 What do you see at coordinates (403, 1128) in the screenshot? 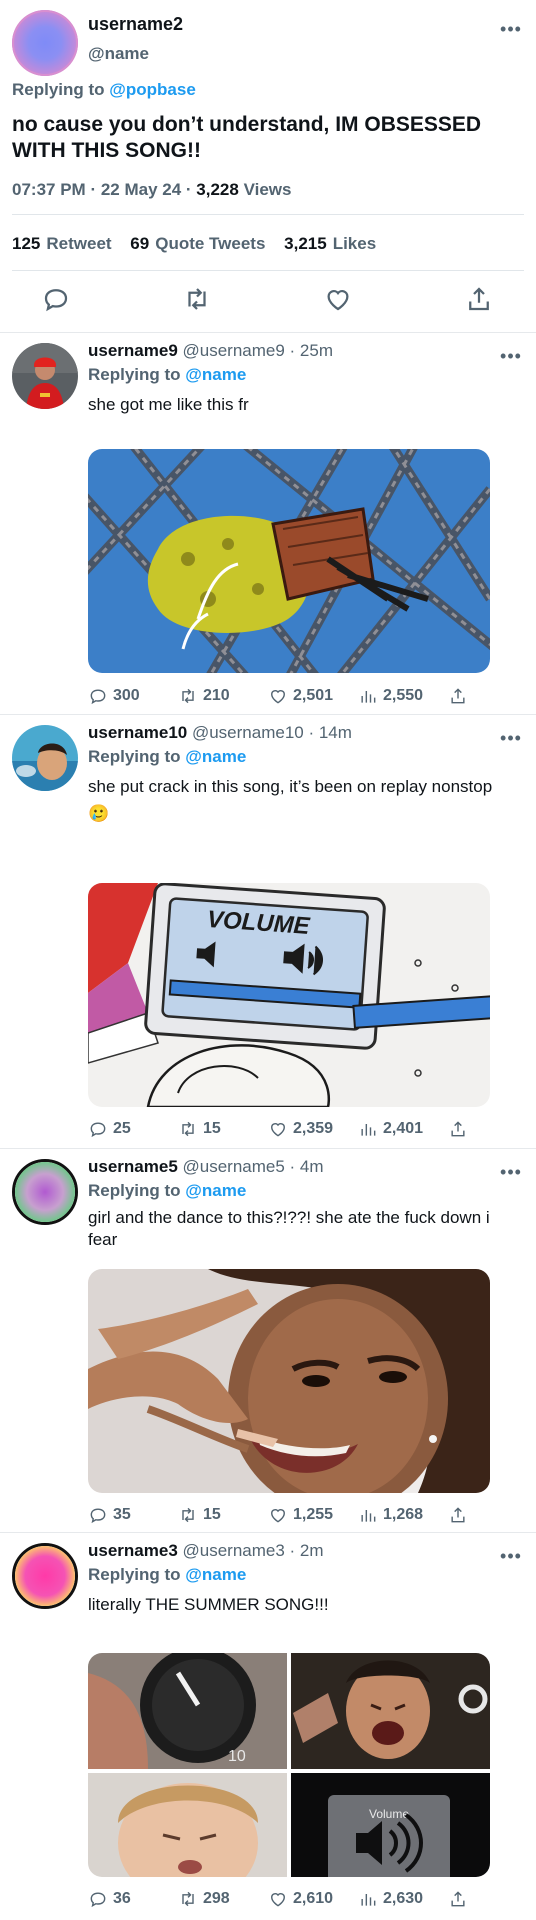
I see `views-count: 2,401` at bounding box center [403, 1128].